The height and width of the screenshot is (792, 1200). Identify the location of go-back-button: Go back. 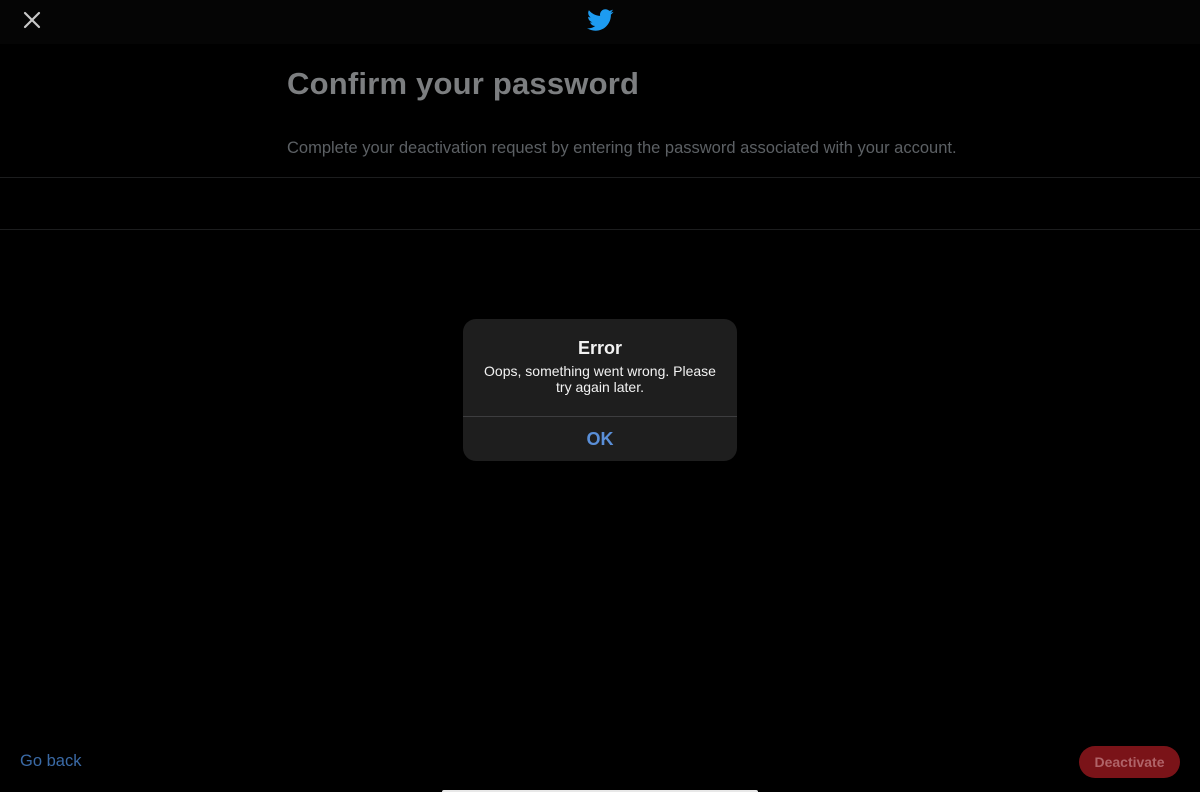
(50, 761).